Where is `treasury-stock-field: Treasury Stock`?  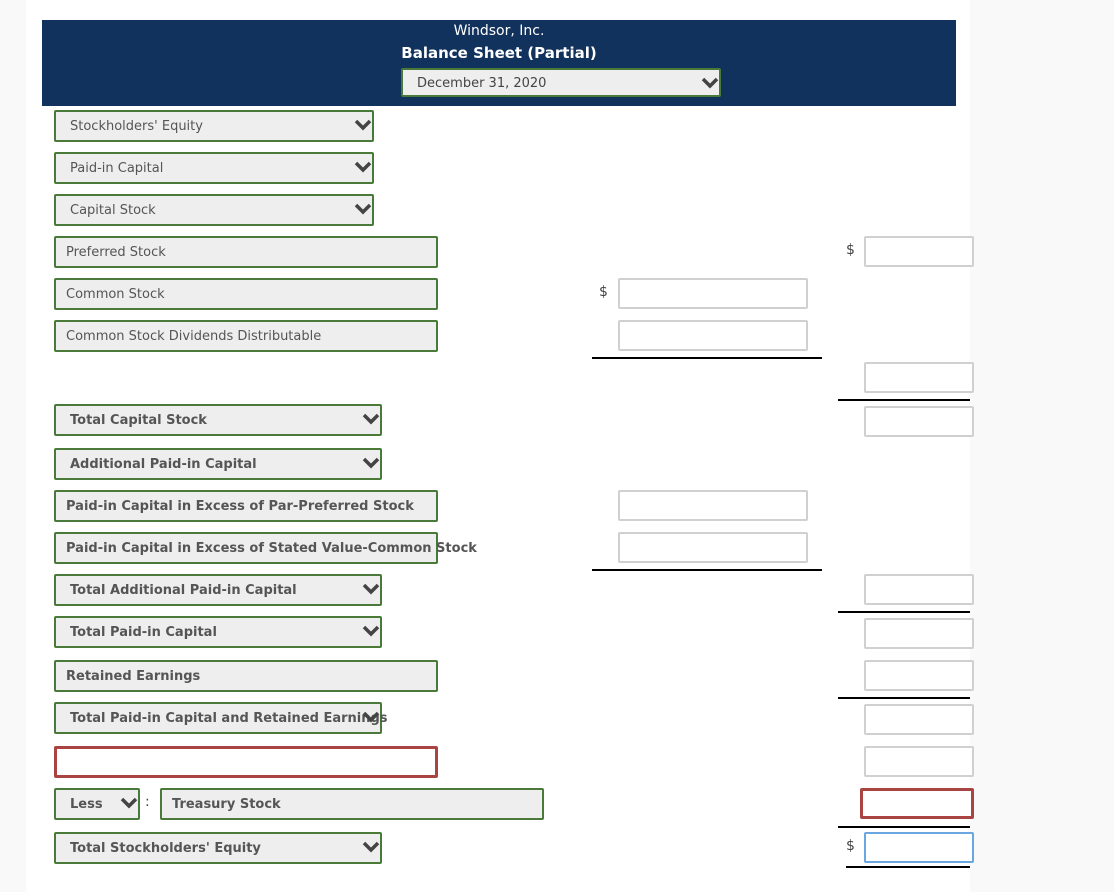
treasury-stock-field: Treasury Stock is located at coordinates (352, 804).